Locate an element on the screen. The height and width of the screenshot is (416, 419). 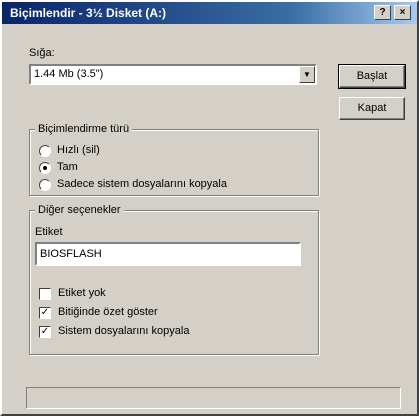
volume-label-input: BIOSFLASH is located at coordinates (168, 254).